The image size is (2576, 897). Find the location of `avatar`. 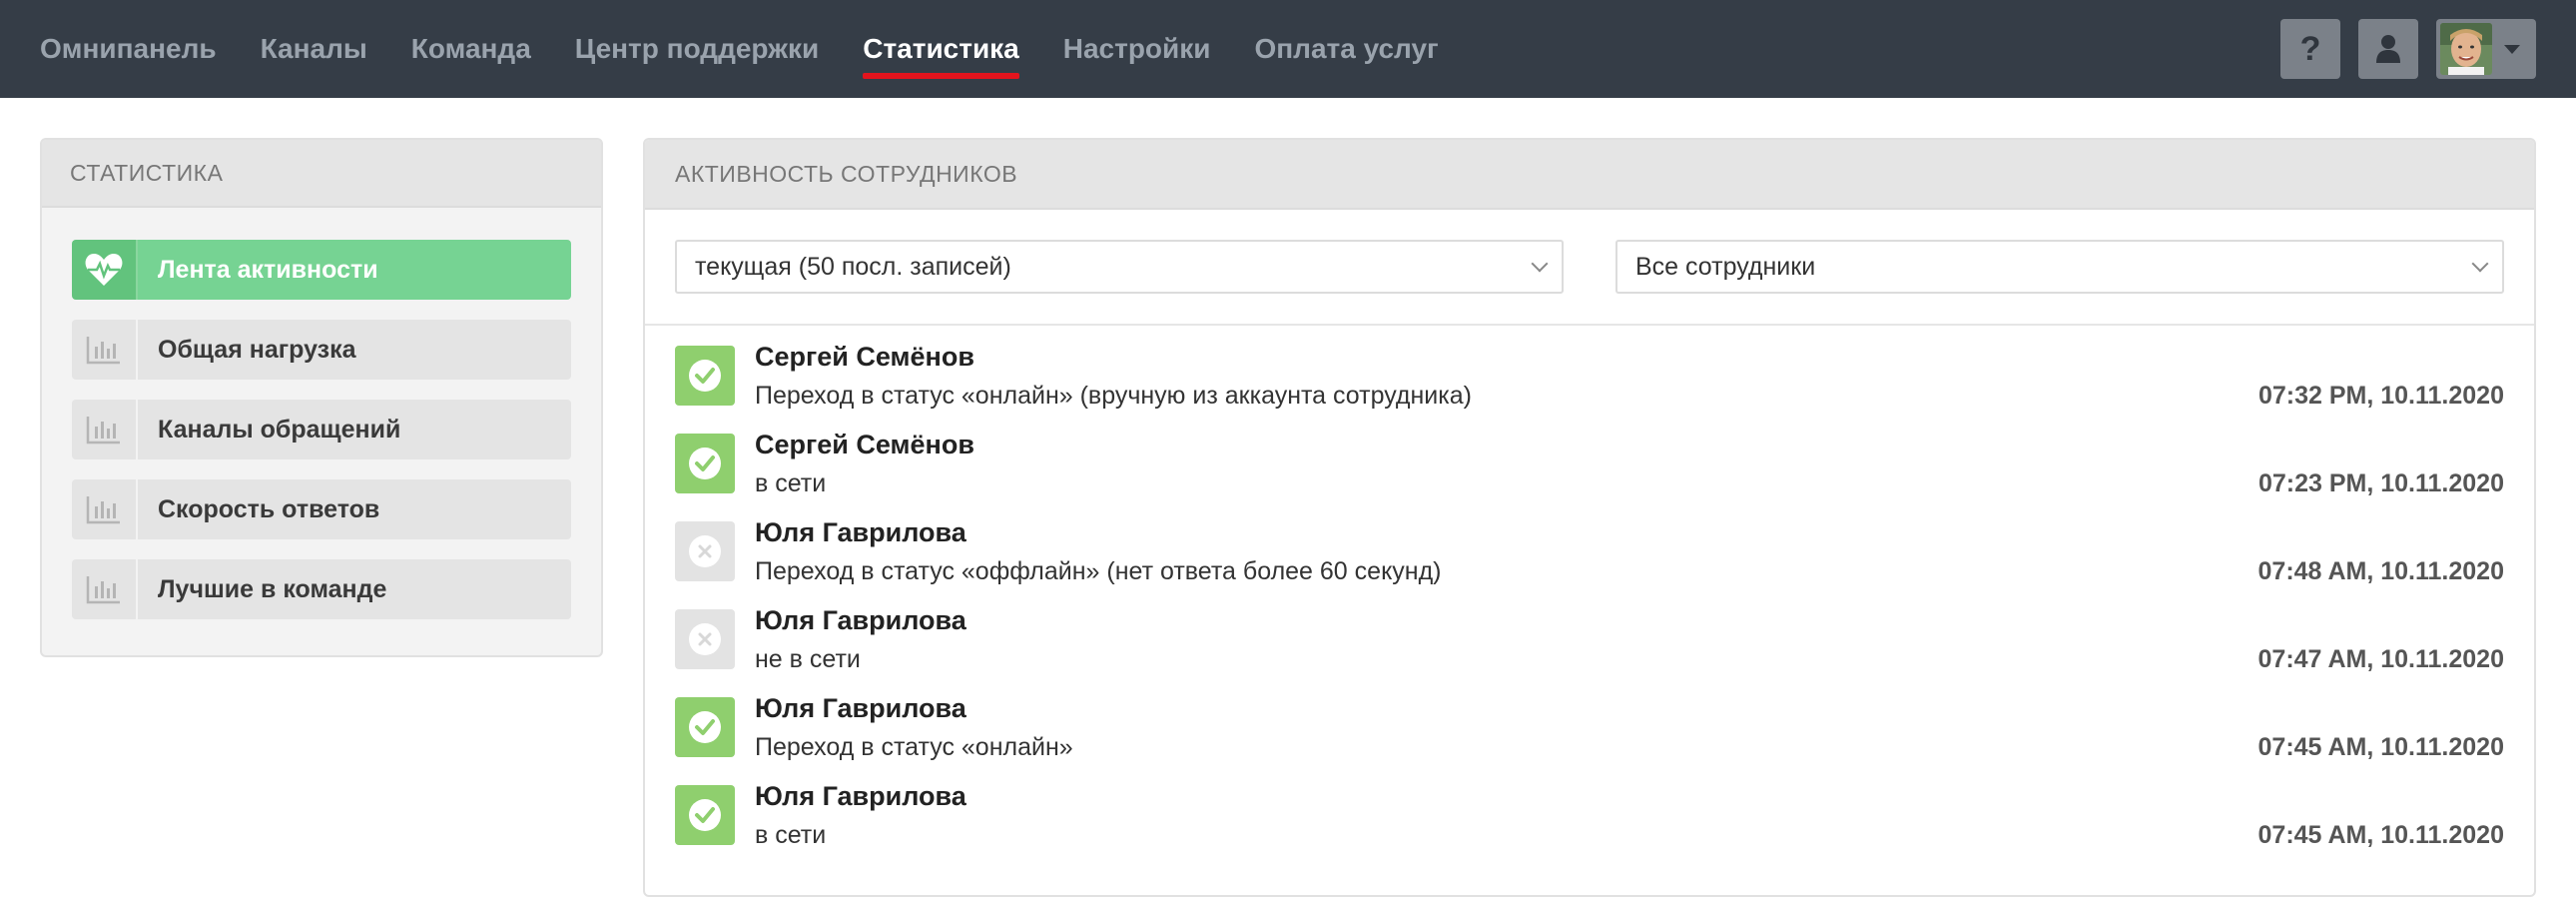

avatar is located at coordinates (2466, 49).